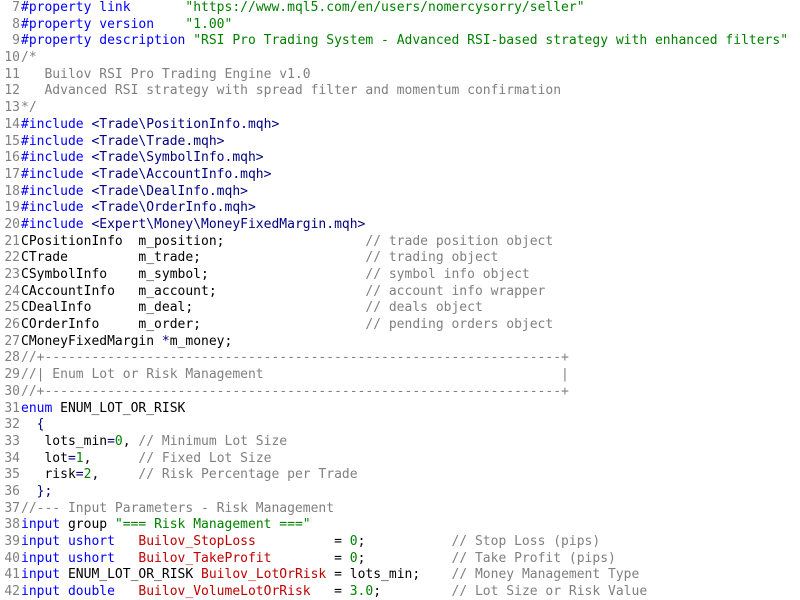 Image resolution: width=800 pixels, height=600 pixels. I want to click on code-text: /*, so click(28, 58).